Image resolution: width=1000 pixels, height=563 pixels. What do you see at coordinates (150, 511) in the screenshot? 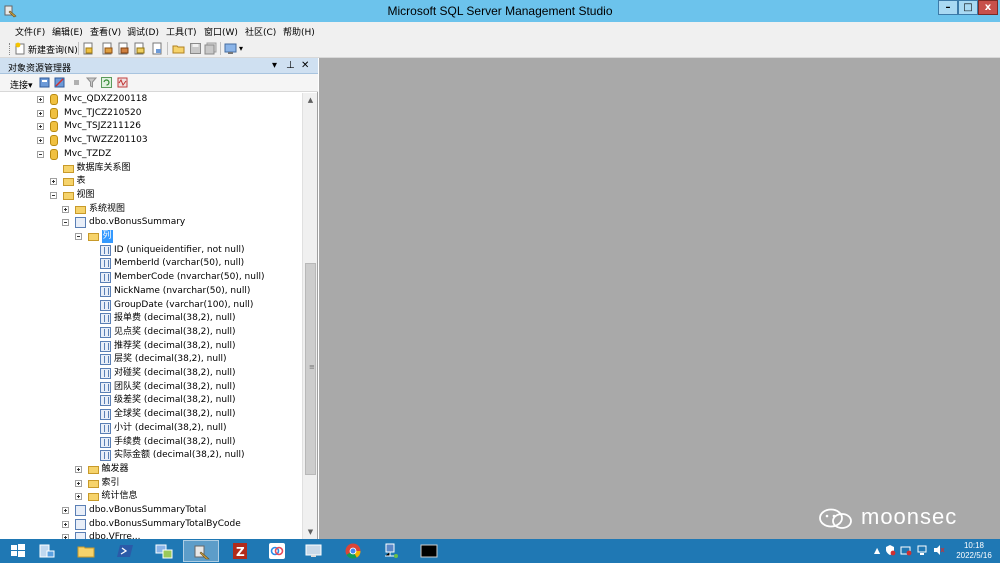
I see `tree-node: dbo.vBonusSummaryTotal` at bounding box center [150, 511].